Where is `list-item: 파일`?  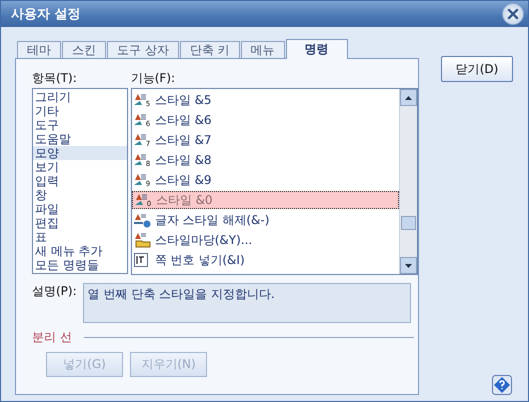
list-item: 파일 is located at coordinates (80, 209).